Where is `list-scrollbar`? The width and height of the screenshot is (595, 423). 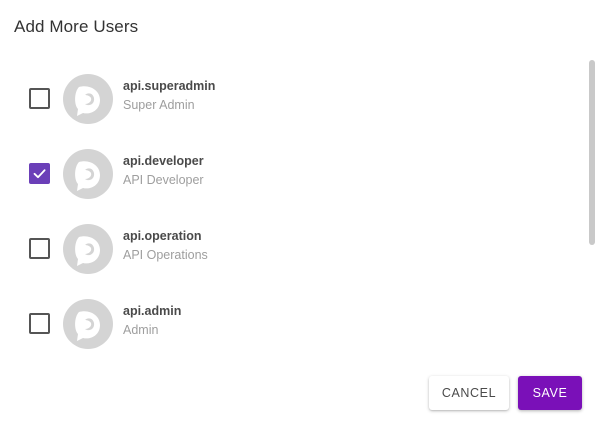
list-scrollbar is located at coordinates (592, 152).